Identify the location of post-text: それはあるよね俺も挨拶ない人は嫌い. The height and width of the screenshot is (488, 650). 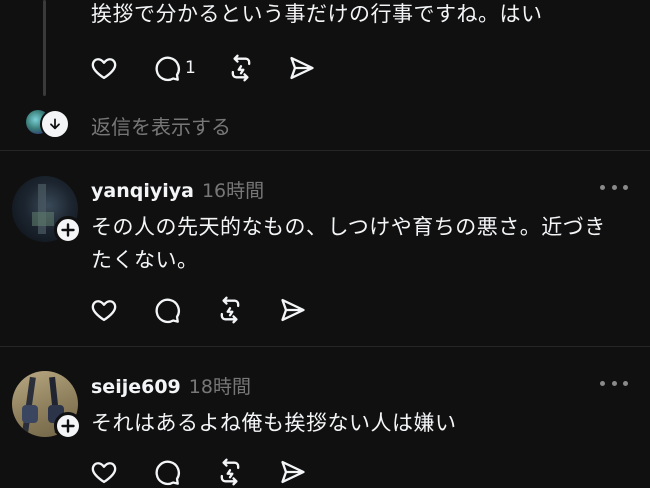
(274, 423).